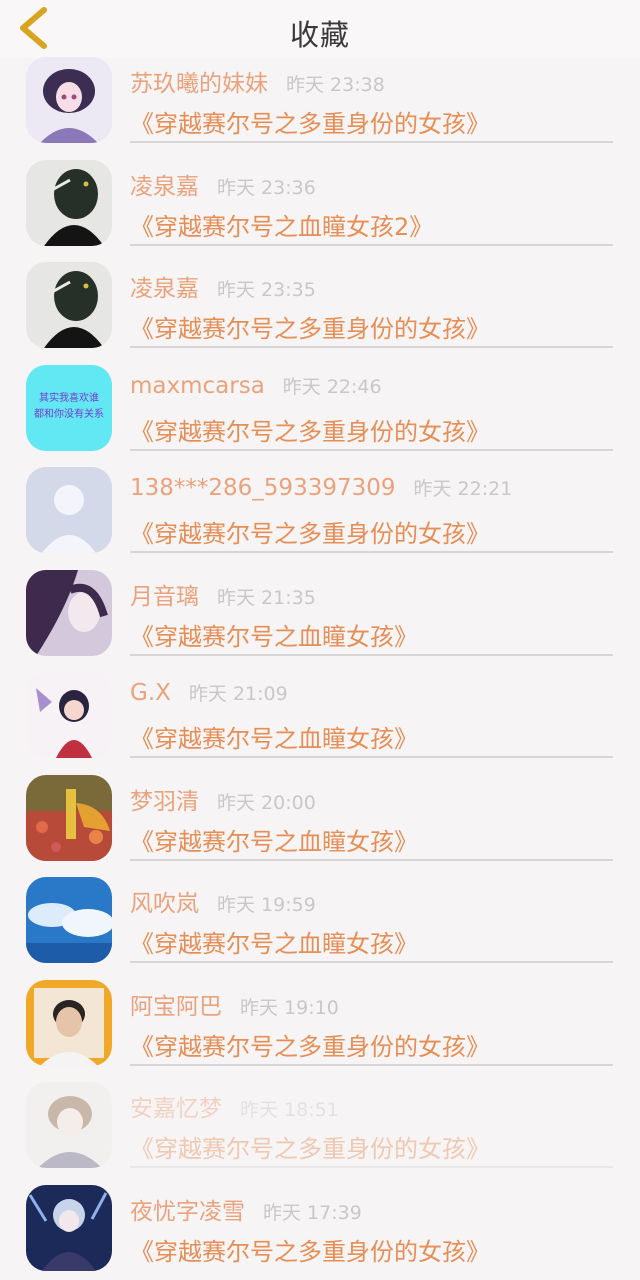  What do you see at coordinates (257, 81) in the screenshot?
I see `user-name: 苏玖曦的妹妹昨天 23:38` at bounding box center [257, 81].